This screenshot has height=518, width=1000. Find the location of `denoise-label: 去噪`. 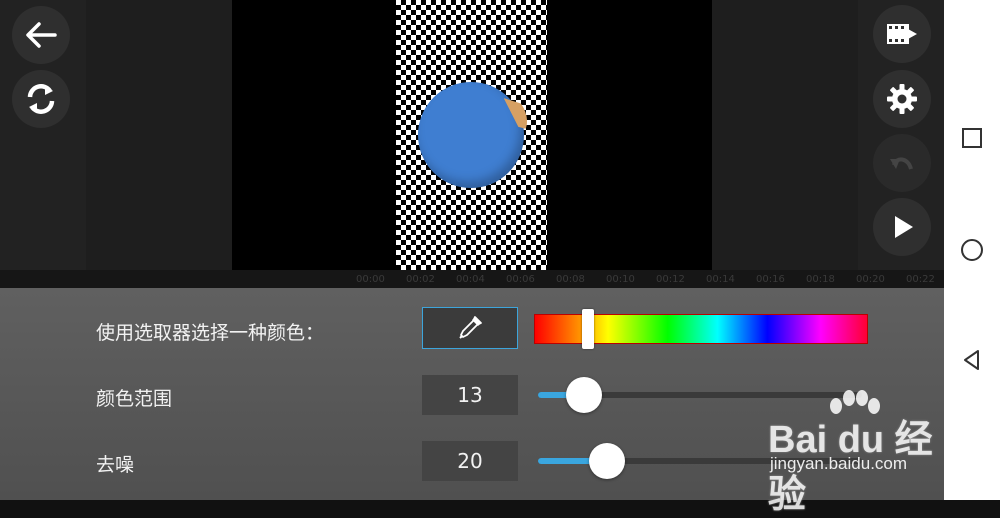

denoise-label: 去噪 is located at coordinates (115, 465).